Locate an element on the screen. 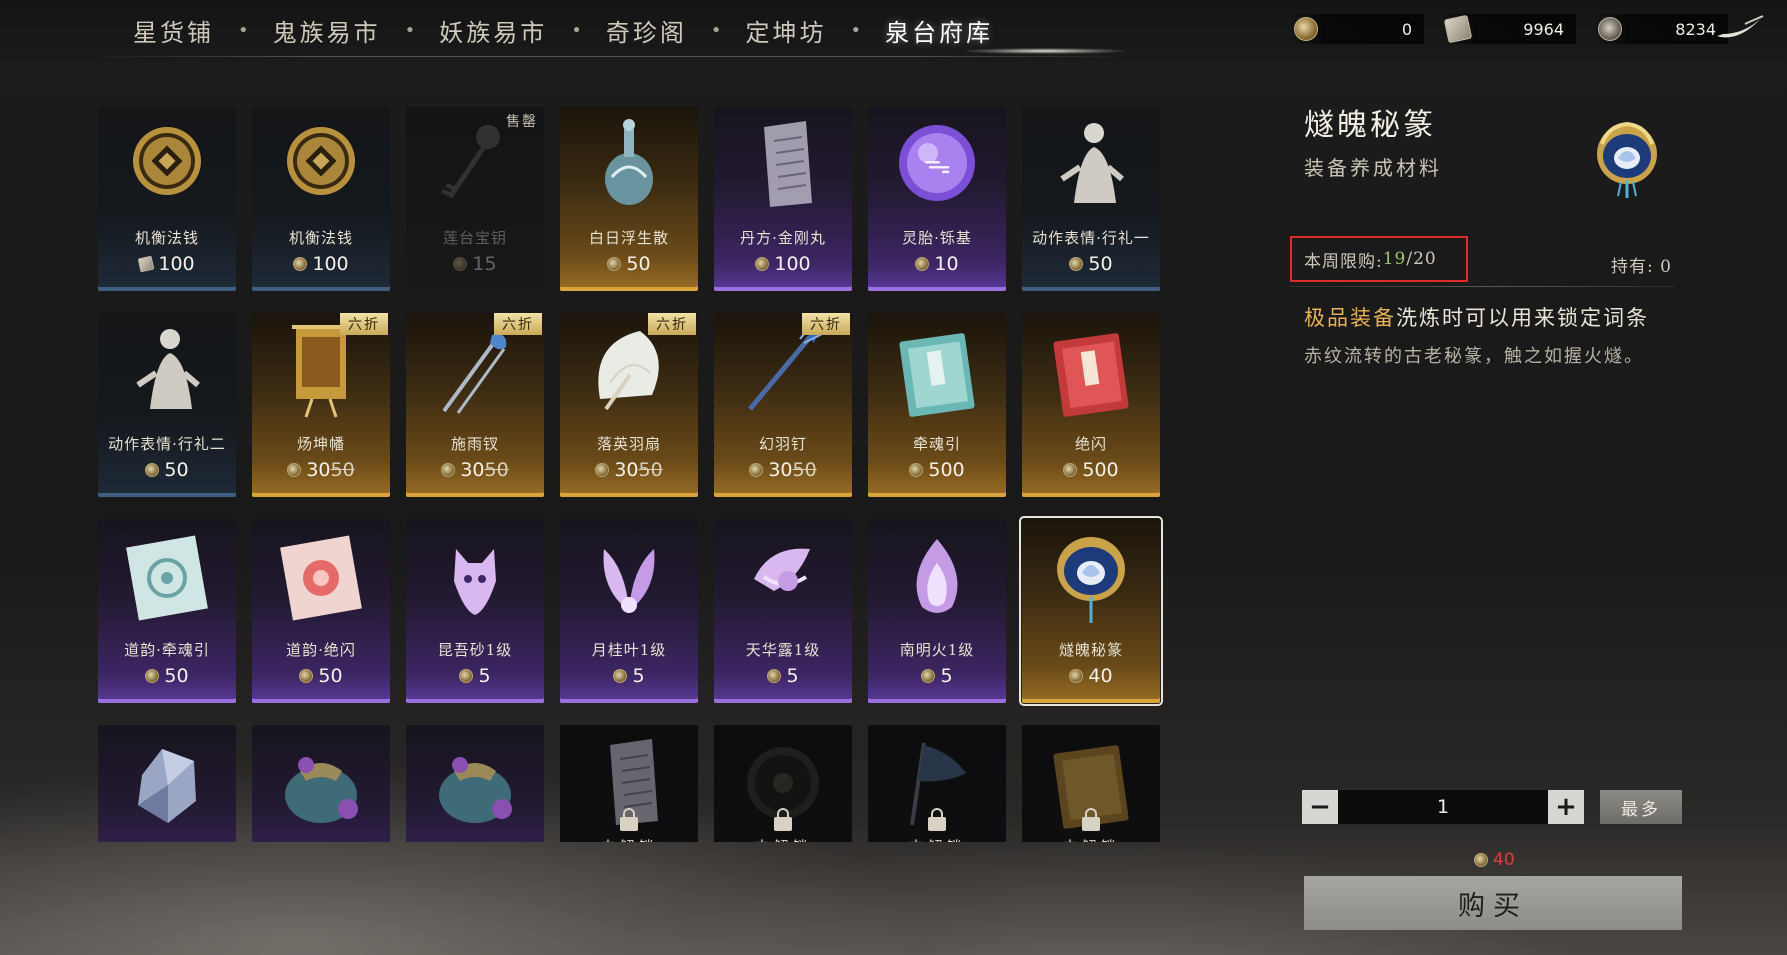 The image size is (1787, 955). cost-value: 40 is located at coordinates (1504, 860).